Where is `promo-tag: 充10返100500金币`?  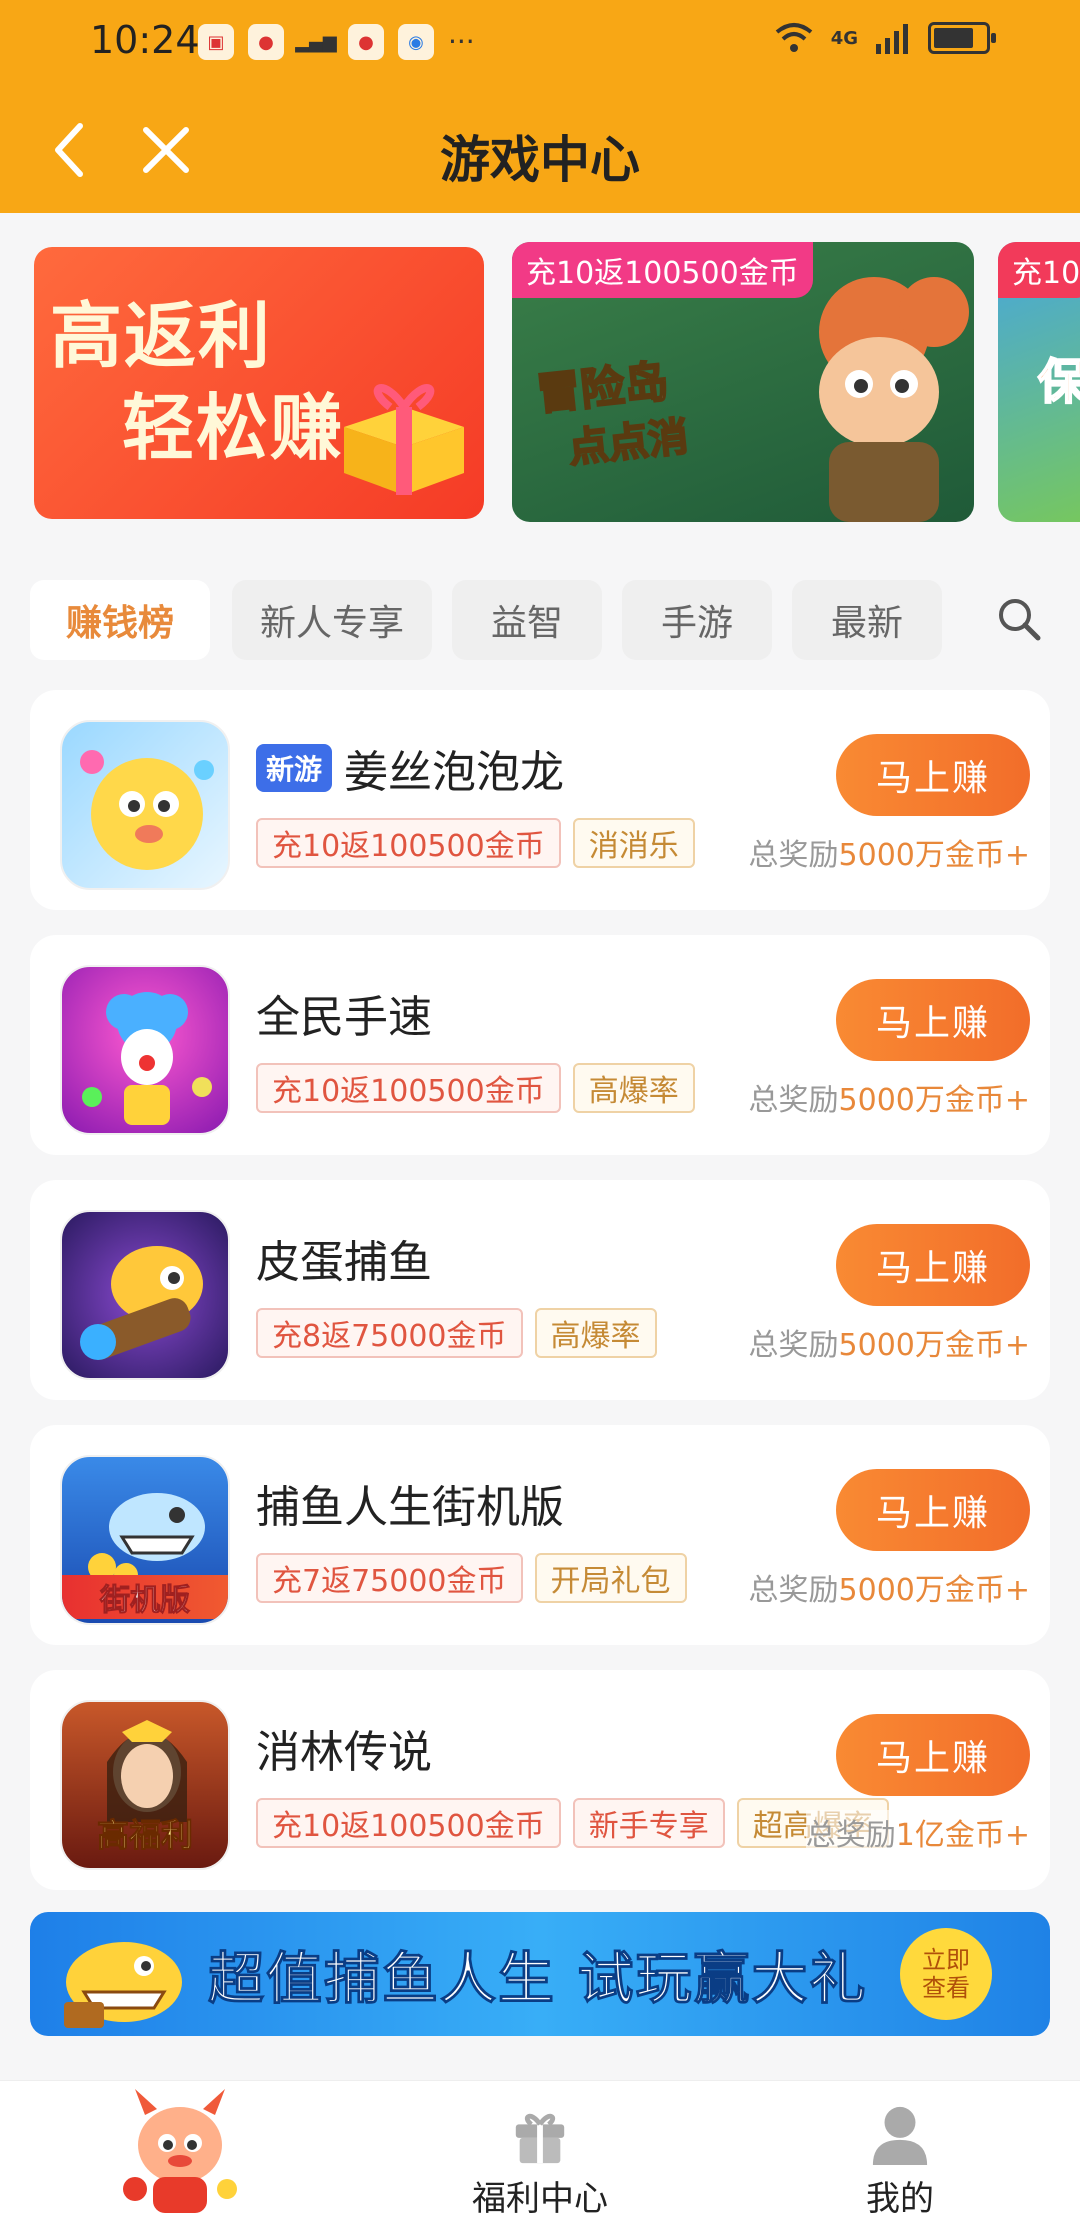 promo-tag: 充10返100500金币 is located at coordinates (662, 270).